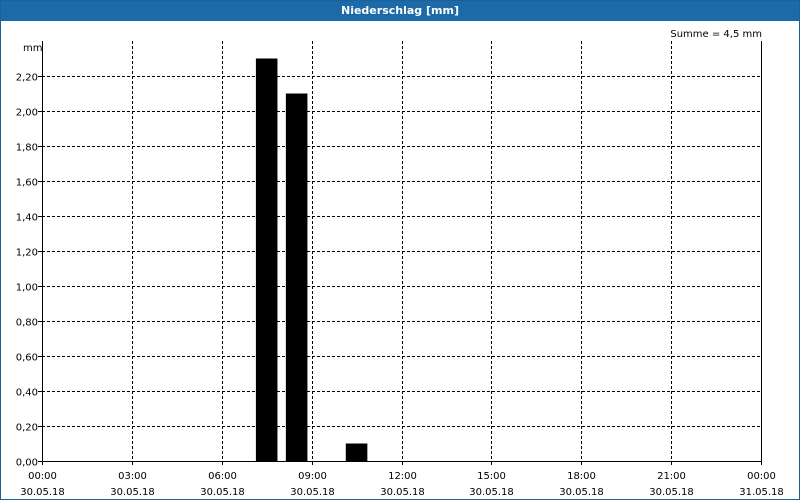  I want to click on x-tick-date-label: 31.05.18, so click(761, 492).